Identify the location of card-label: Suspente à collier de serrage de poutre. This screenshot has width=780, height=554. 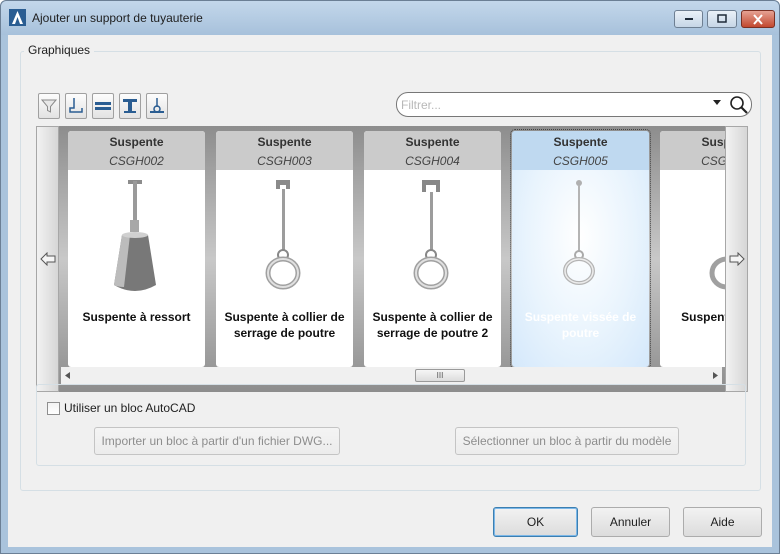
(284, 325).